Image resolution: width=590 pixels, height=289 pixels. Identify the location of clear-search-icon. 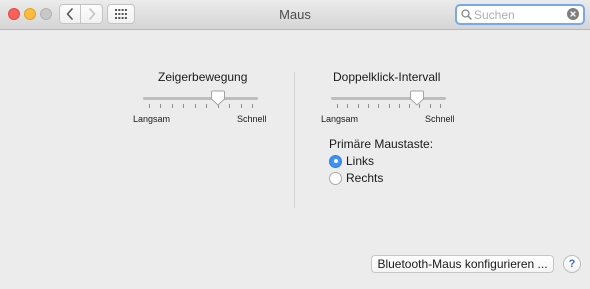
(573, 14).